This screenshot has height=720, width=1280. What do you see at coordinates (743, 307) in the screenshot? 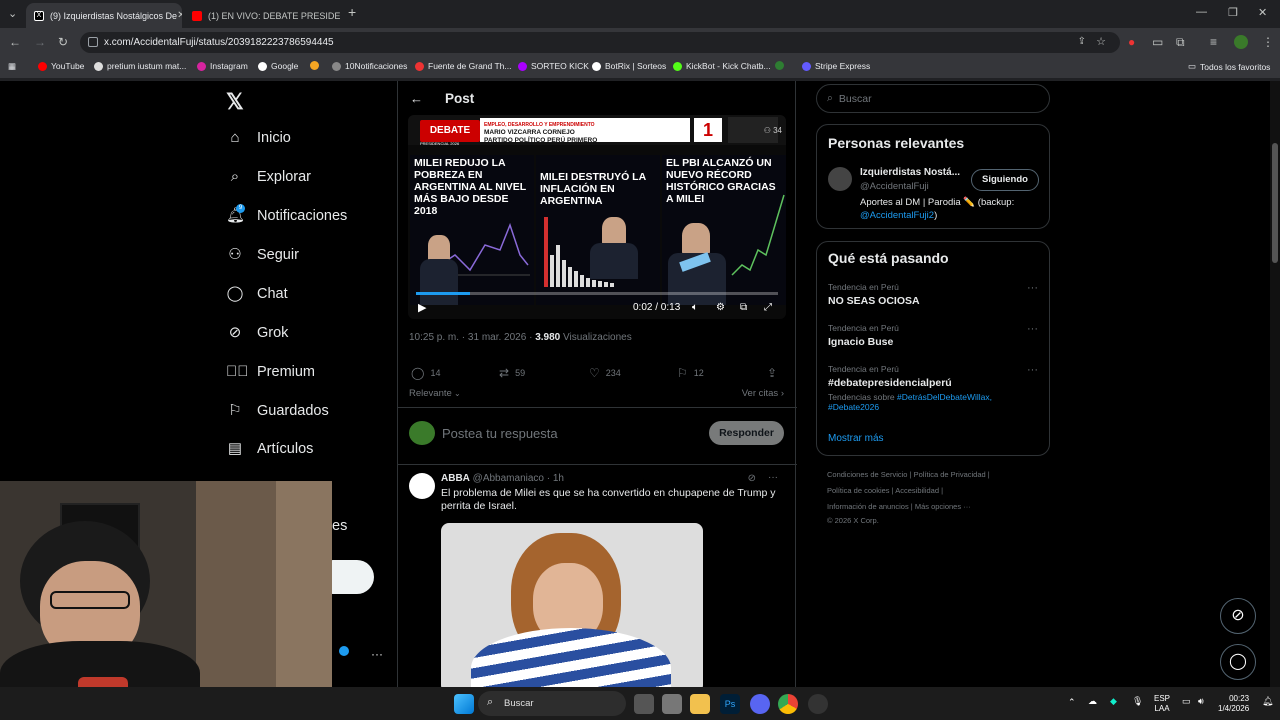
I see `pip-icon: ⧉` at bounding box center [743, 307].